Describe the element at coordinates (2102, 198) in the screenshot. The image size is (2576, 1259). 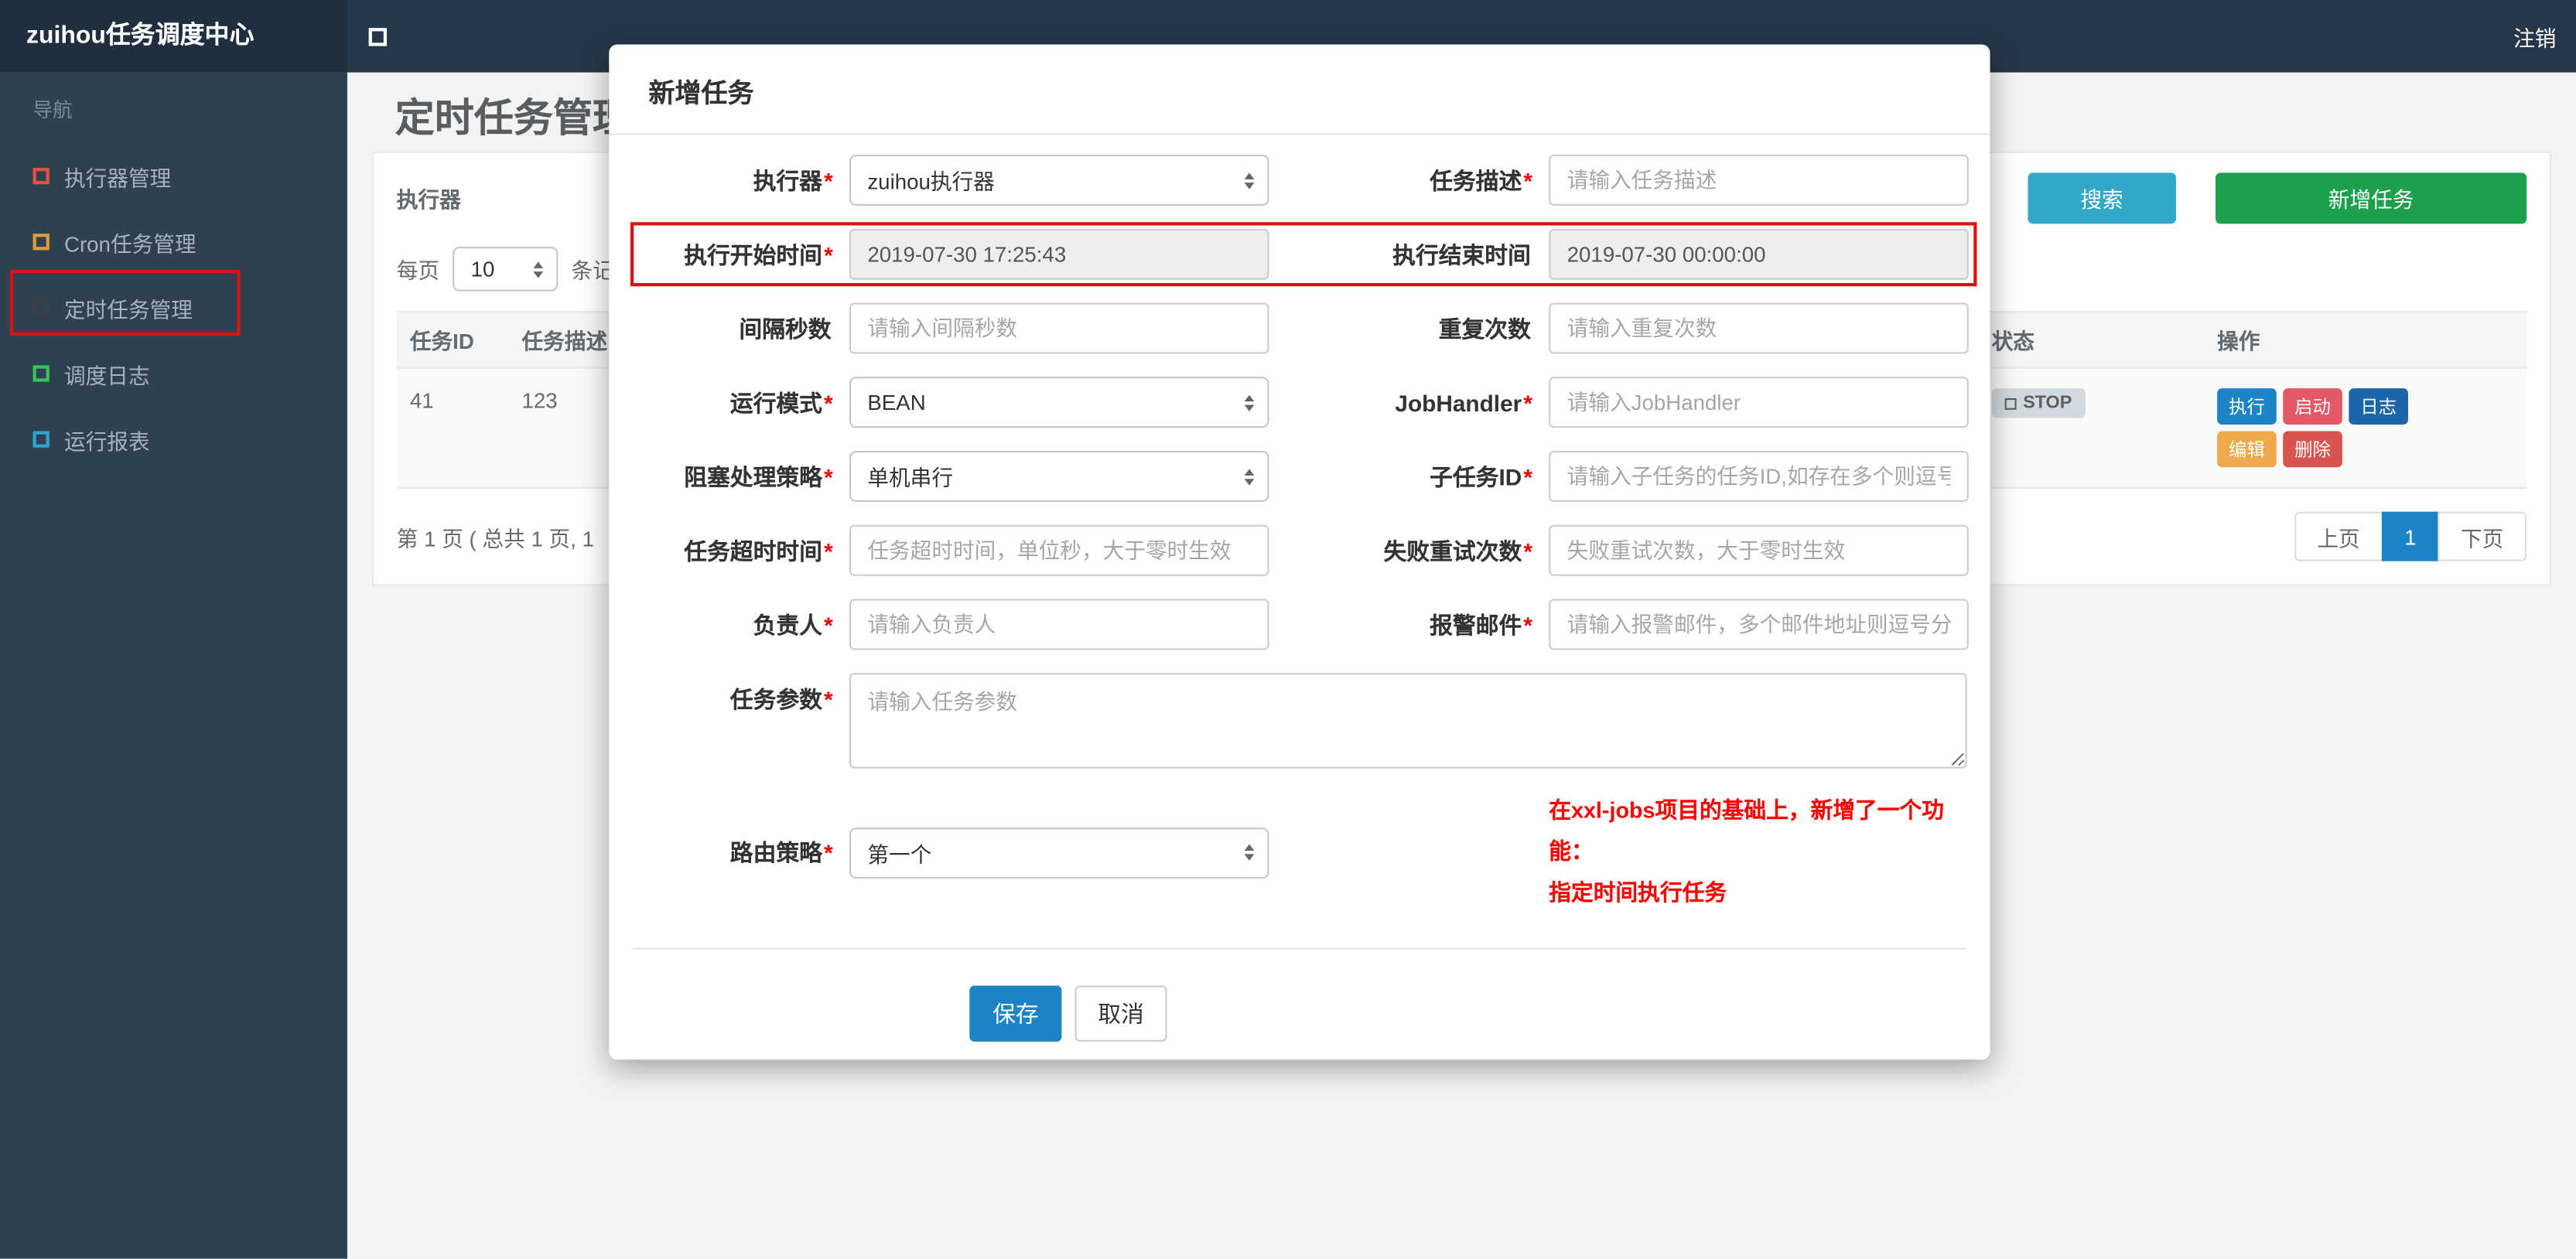
I see `search-button: 搜索` at that location.